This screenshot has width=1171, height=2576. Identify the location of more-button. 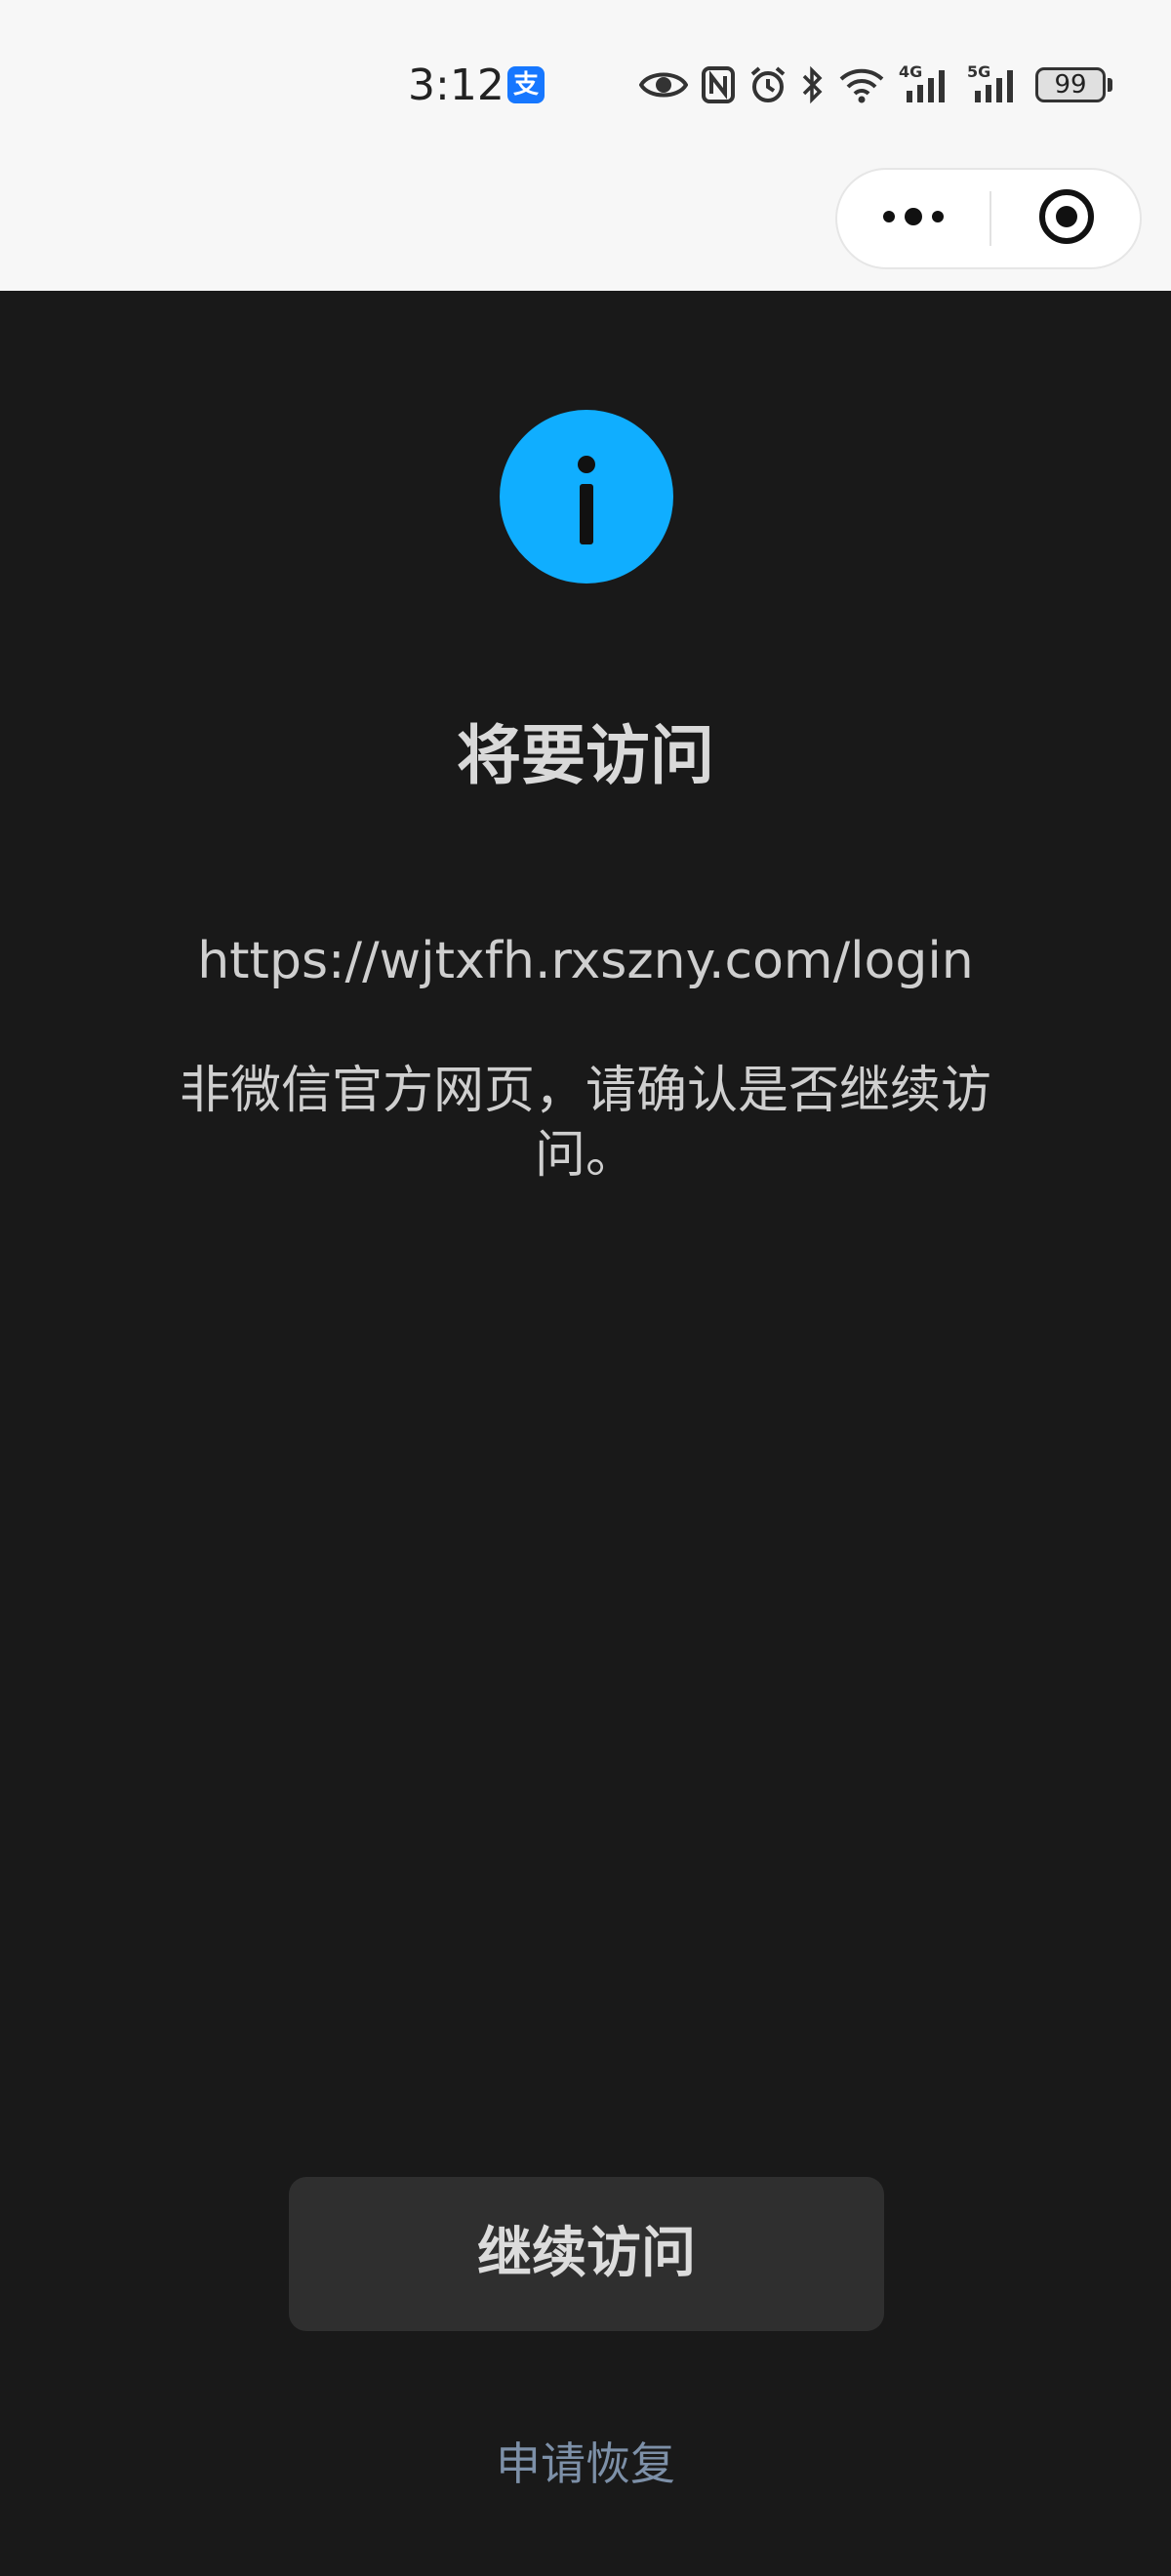
(913, 218).